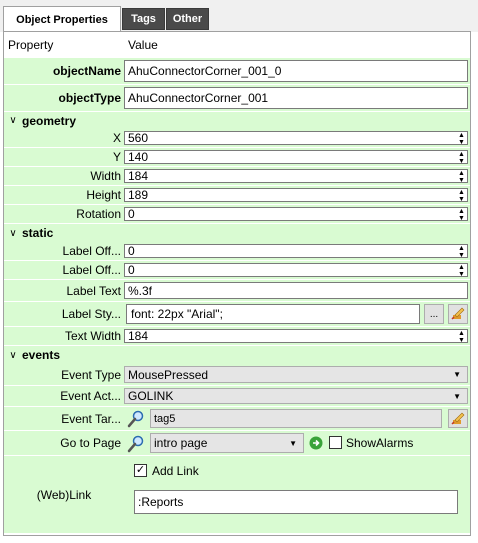  I want to click on height-spinbox: 189, so click(296, 195).